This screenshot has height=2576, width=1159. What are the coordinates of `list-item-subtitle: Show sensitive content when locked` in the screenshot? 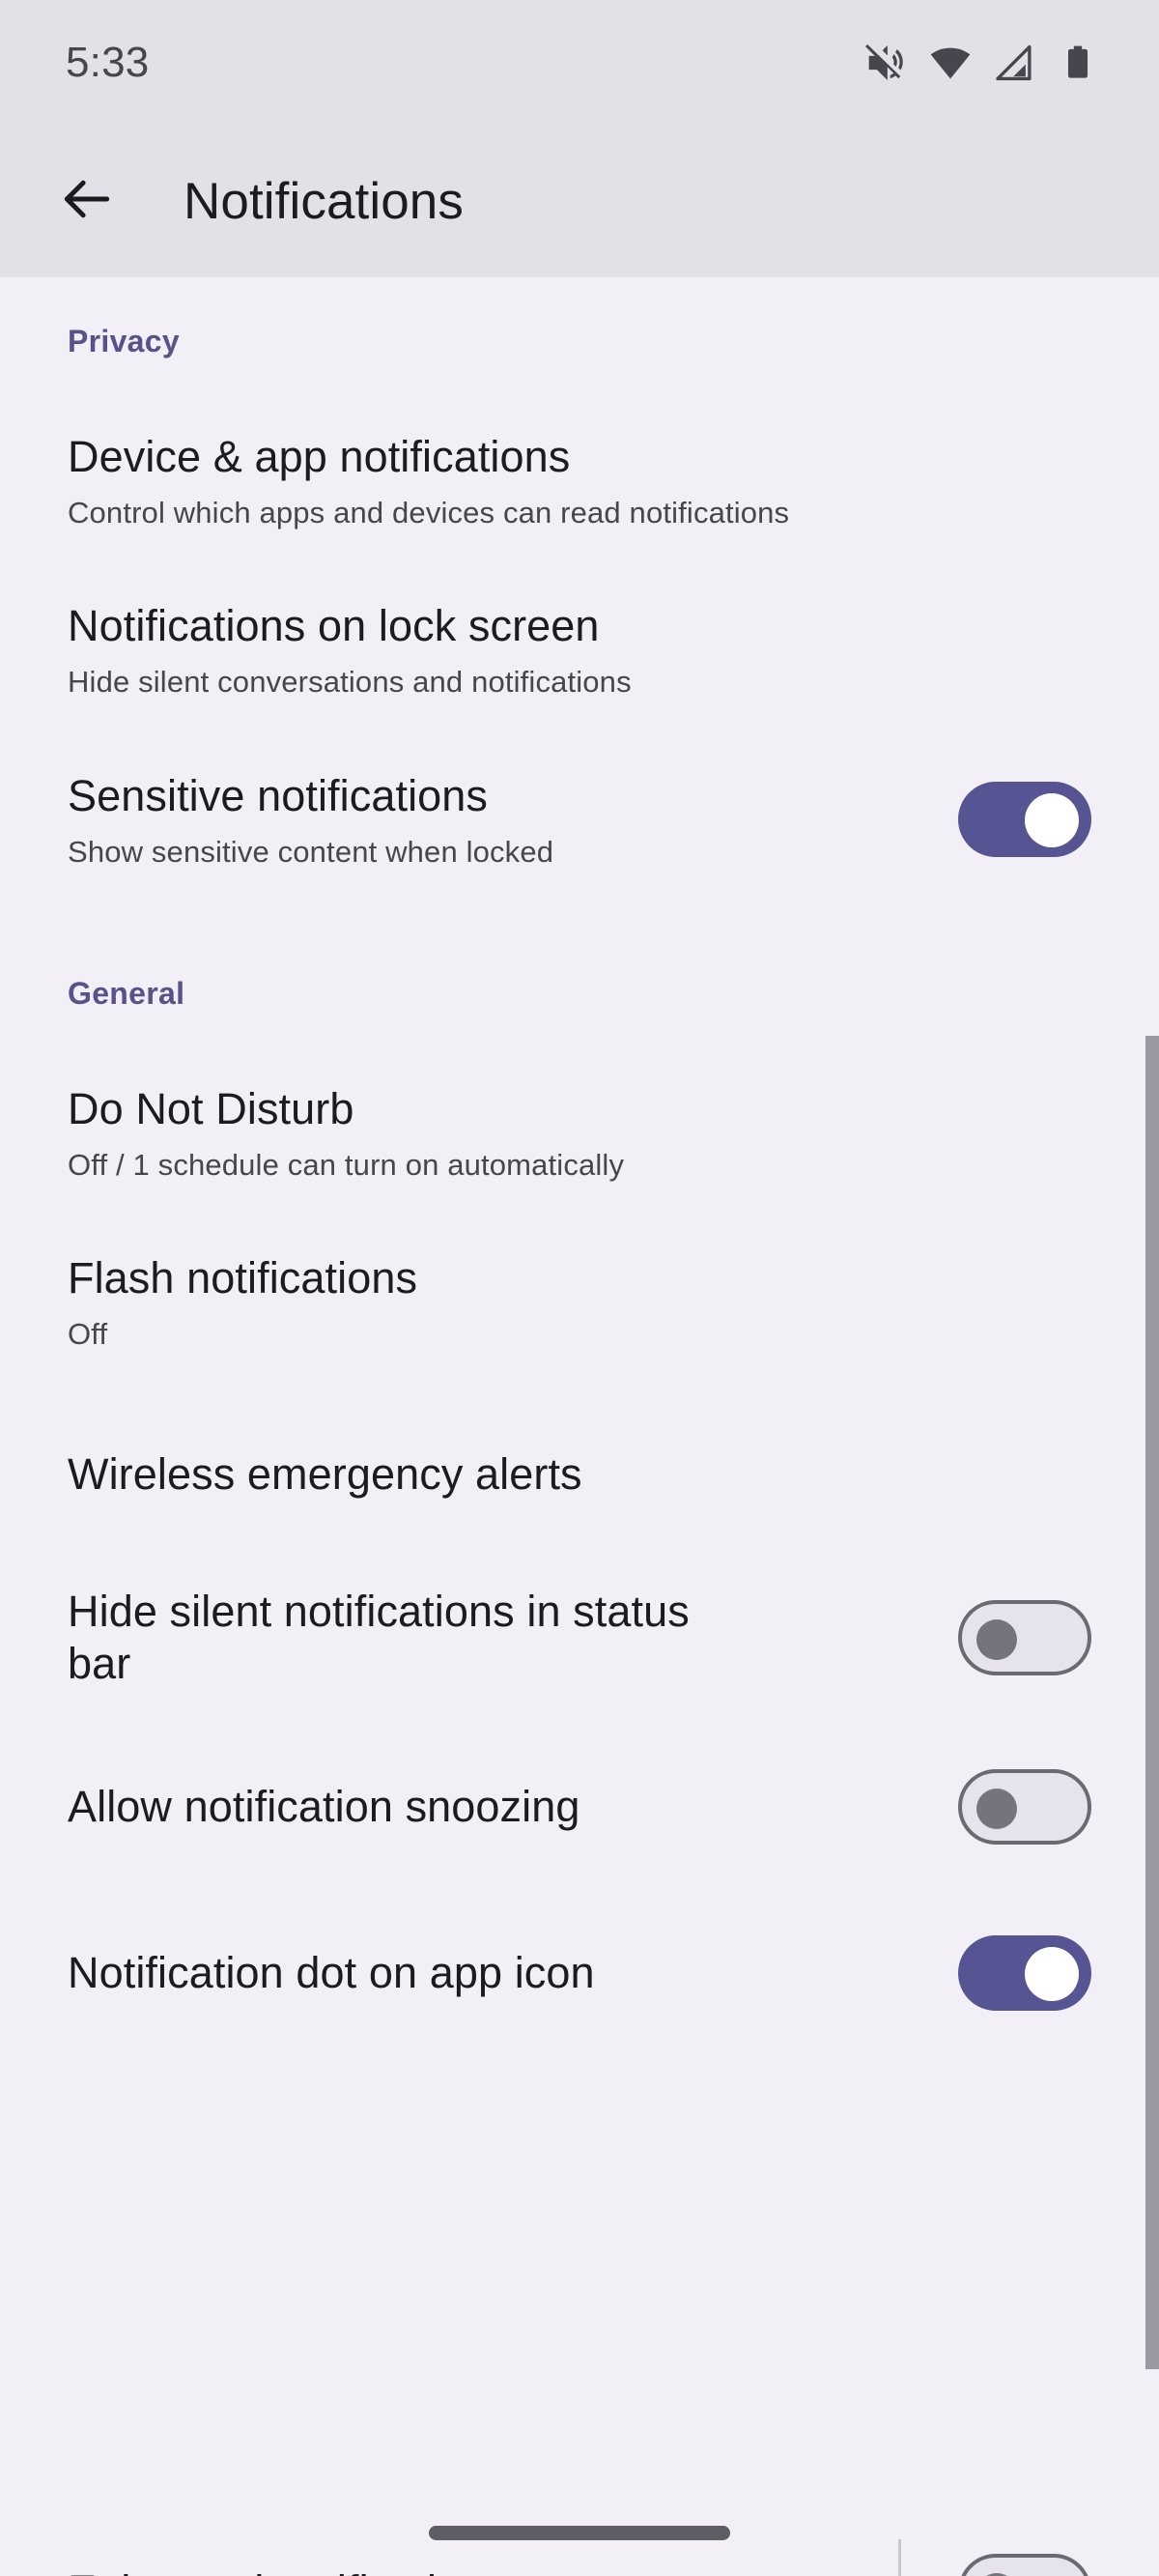 It's located at (311, 852).